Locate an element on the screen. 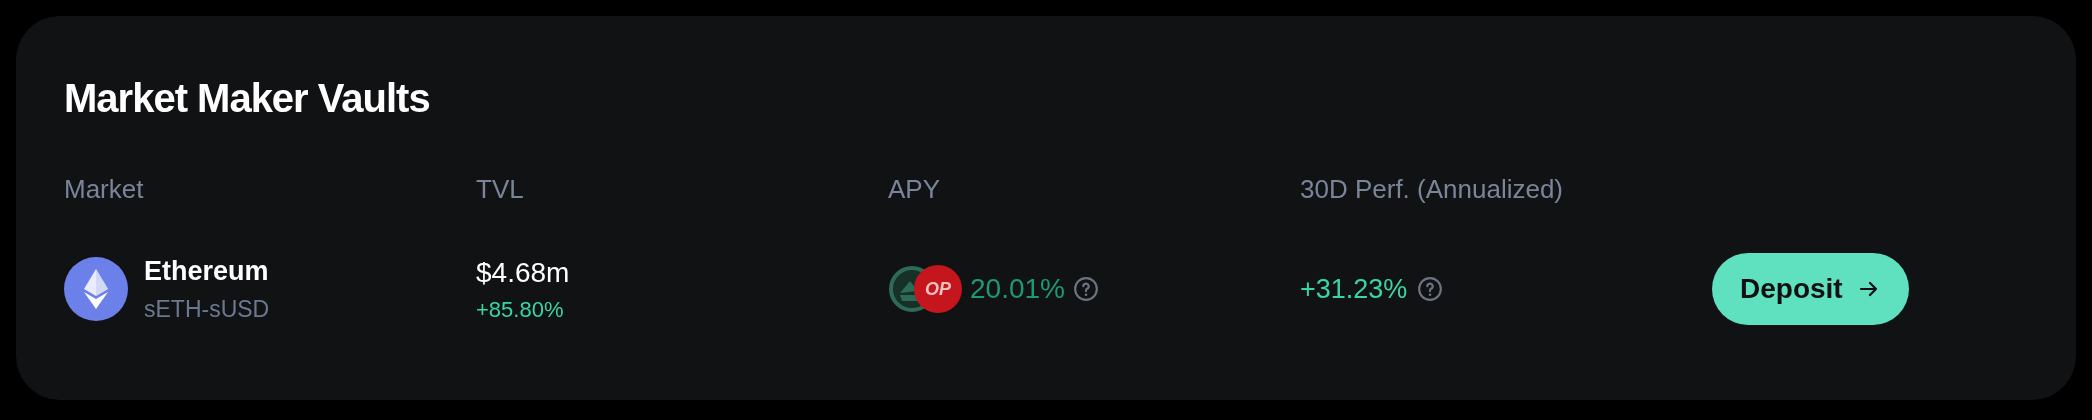 The height and width of the screenshot is (420, 2092). column-header: 30D Perf. (Annualized) is located at coordinates (1432, 189).